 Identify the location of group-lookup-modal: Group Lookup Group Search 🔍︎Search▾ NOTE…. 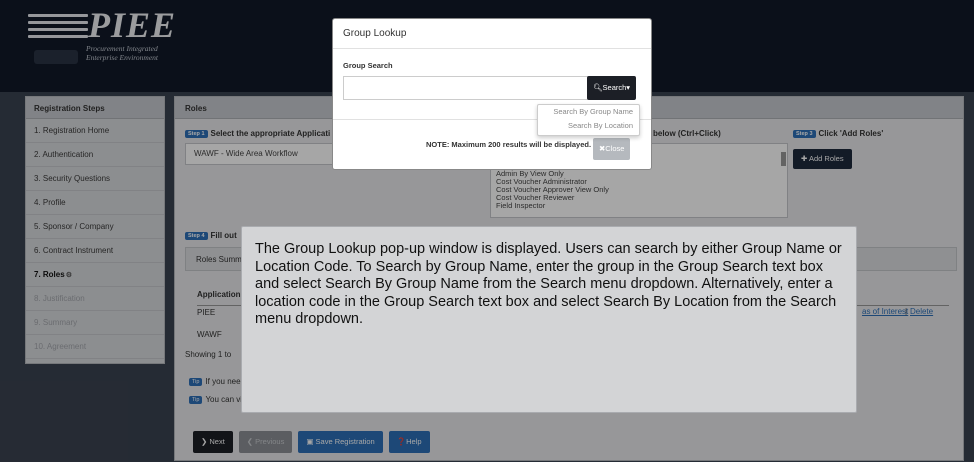
(492, 94).